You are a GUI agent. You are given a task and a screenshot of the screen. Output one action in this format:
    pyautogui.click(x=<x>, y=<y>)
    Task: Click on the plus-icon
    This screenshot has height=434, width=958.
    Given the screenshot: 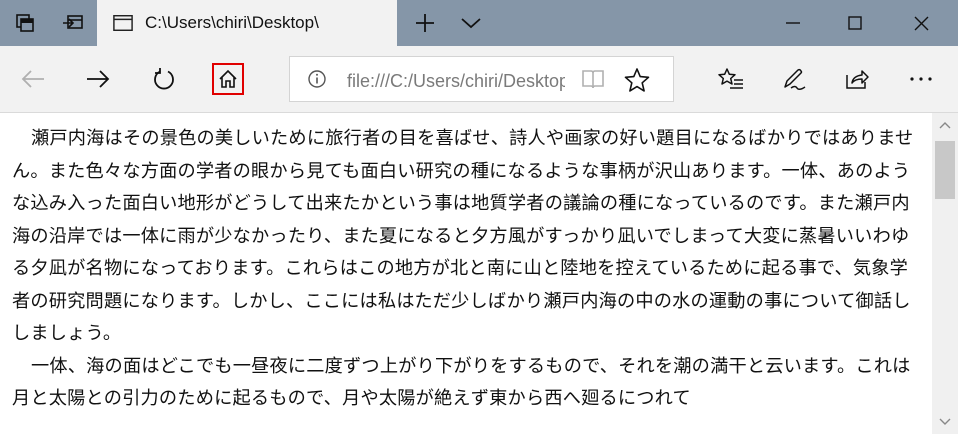 What is the action you would take?
    pyautogui.click(x=425, y=23)
    